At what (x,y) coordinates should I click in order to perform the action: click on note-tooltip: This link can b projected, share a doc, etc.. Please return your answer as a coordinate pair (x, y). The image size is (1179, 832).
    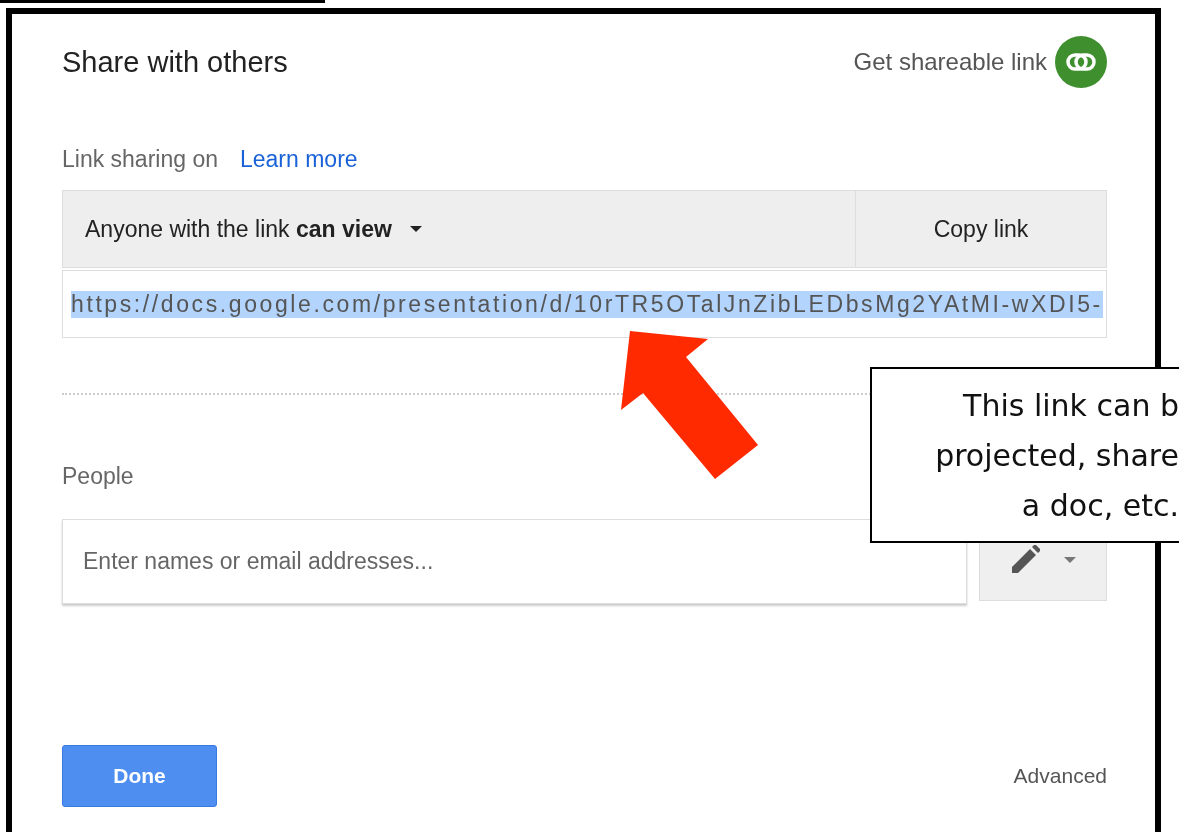
    Looking at the image, I should click on (1024, 455).